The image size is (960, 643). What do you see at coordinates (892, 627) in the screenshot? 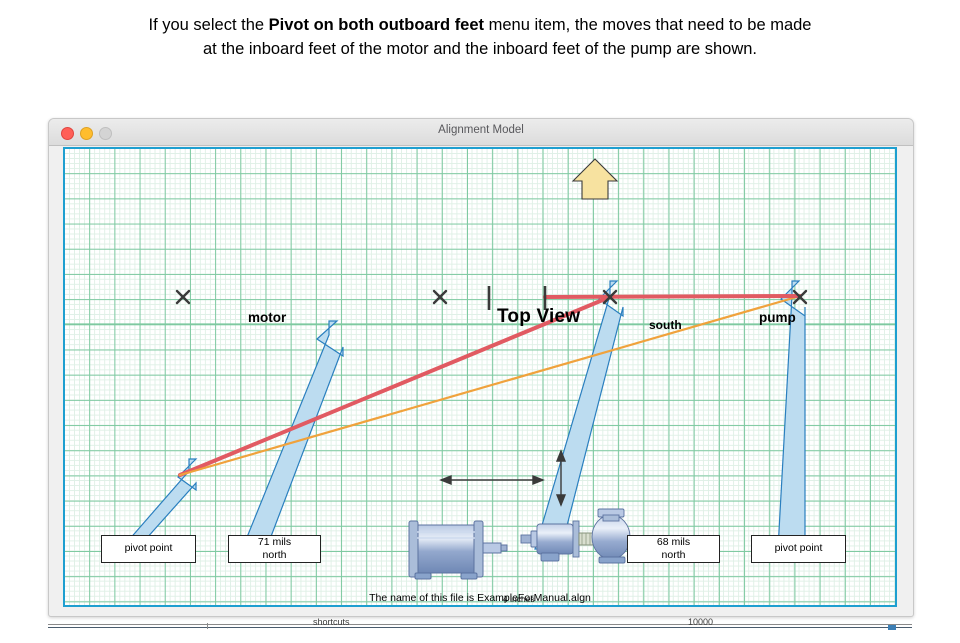
I see `bottom-blue-marker` at bounding box center [892, 627].